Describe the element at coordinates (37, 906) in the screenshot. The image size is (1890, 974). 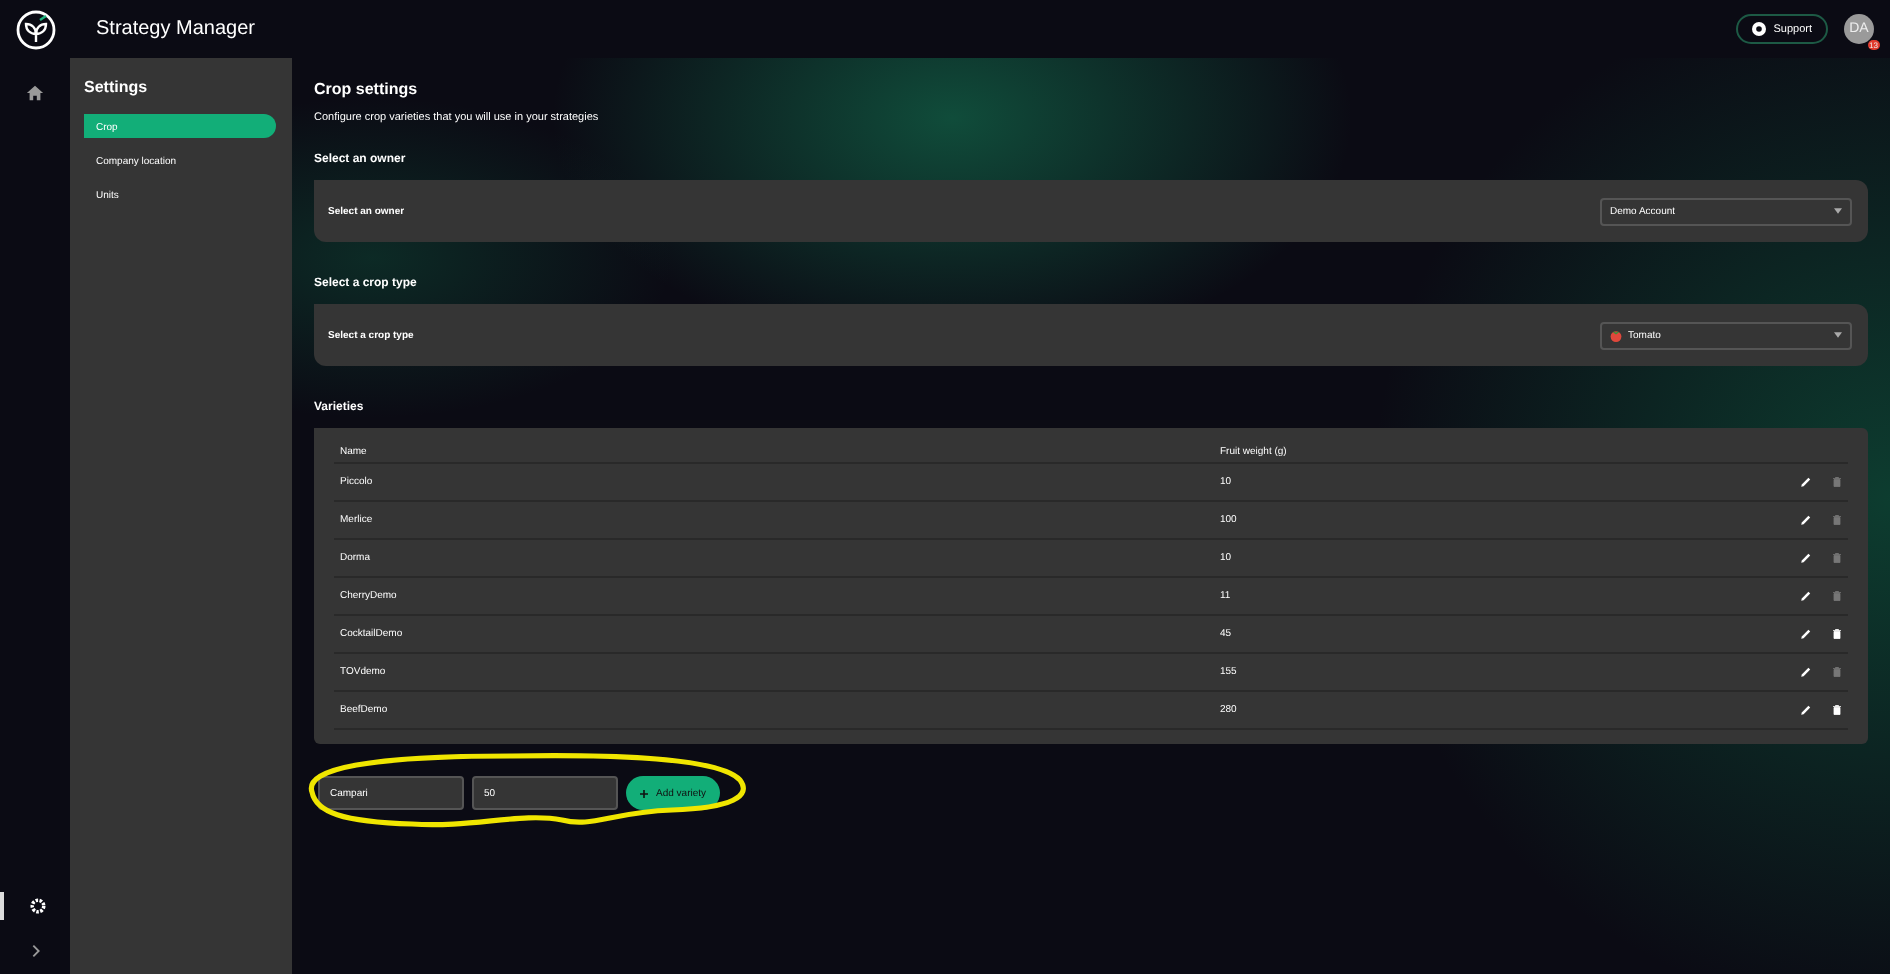
I see `settings-icon` at that location.